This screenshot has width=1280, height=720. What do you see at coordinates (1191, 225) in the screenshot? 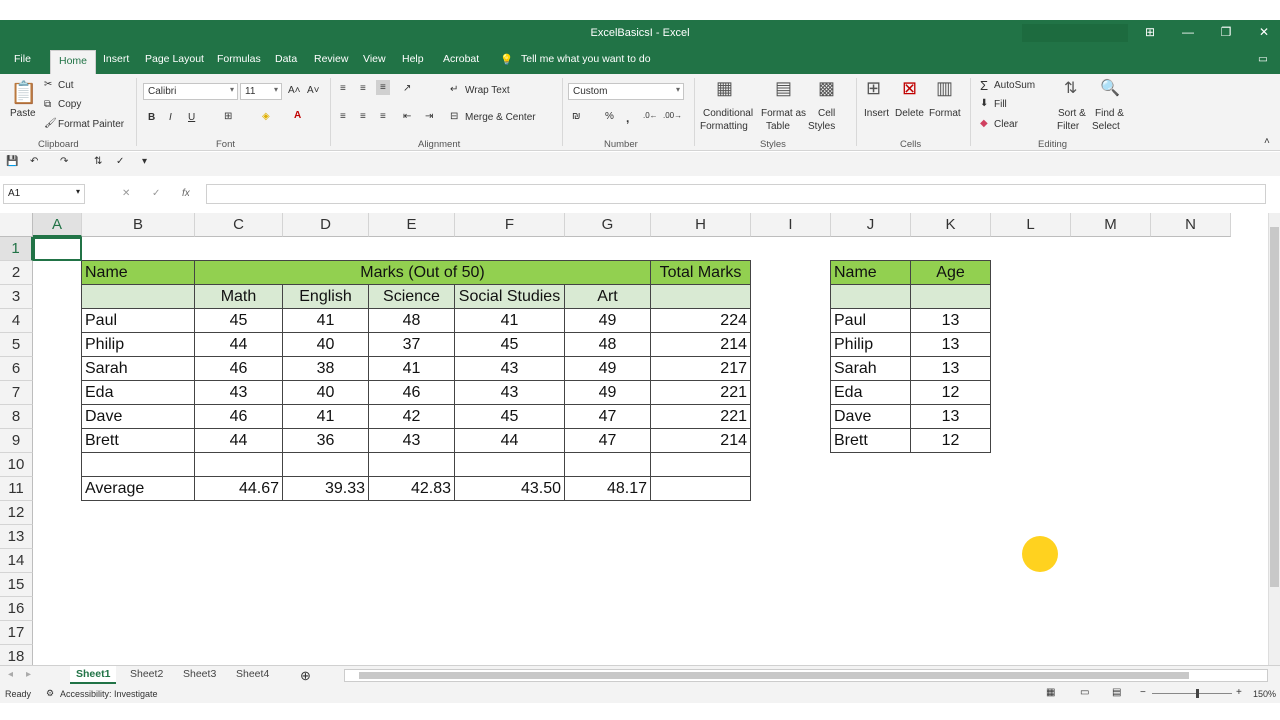
I see `column-header-n: N` at bounding box center [1191, 225].